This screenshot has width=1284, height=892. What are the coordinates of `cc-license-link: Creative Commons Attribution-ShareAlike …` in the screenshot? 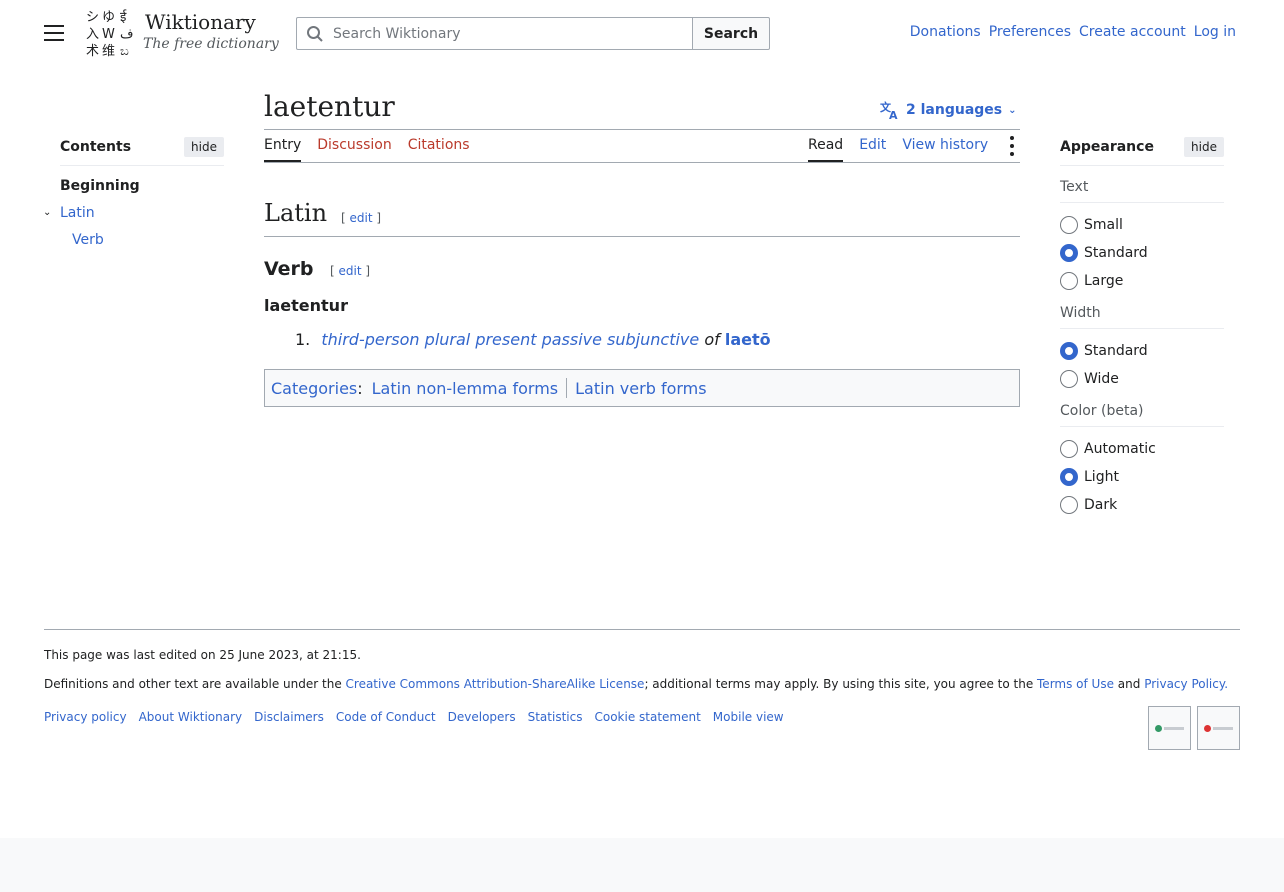 It's located at (495, 684).